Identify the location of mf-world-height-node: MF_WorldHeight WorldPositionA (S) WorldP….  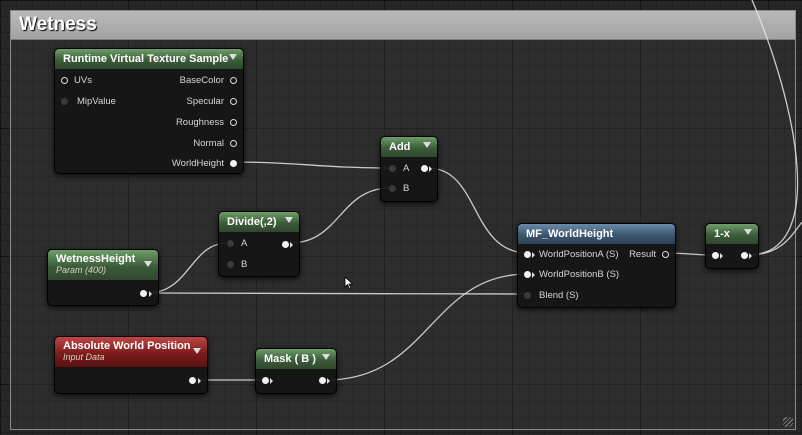
(596, 265).